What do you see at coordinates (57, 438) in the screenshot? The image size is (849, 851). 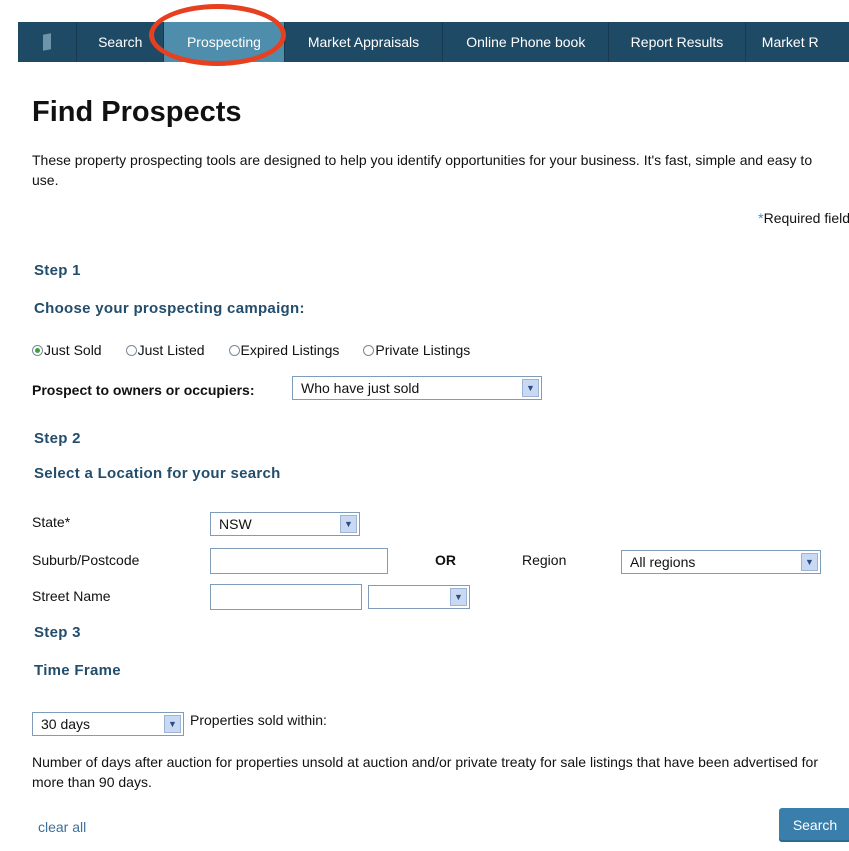 I see `step2-heading: Step 2` at bounding box center [57, 438].